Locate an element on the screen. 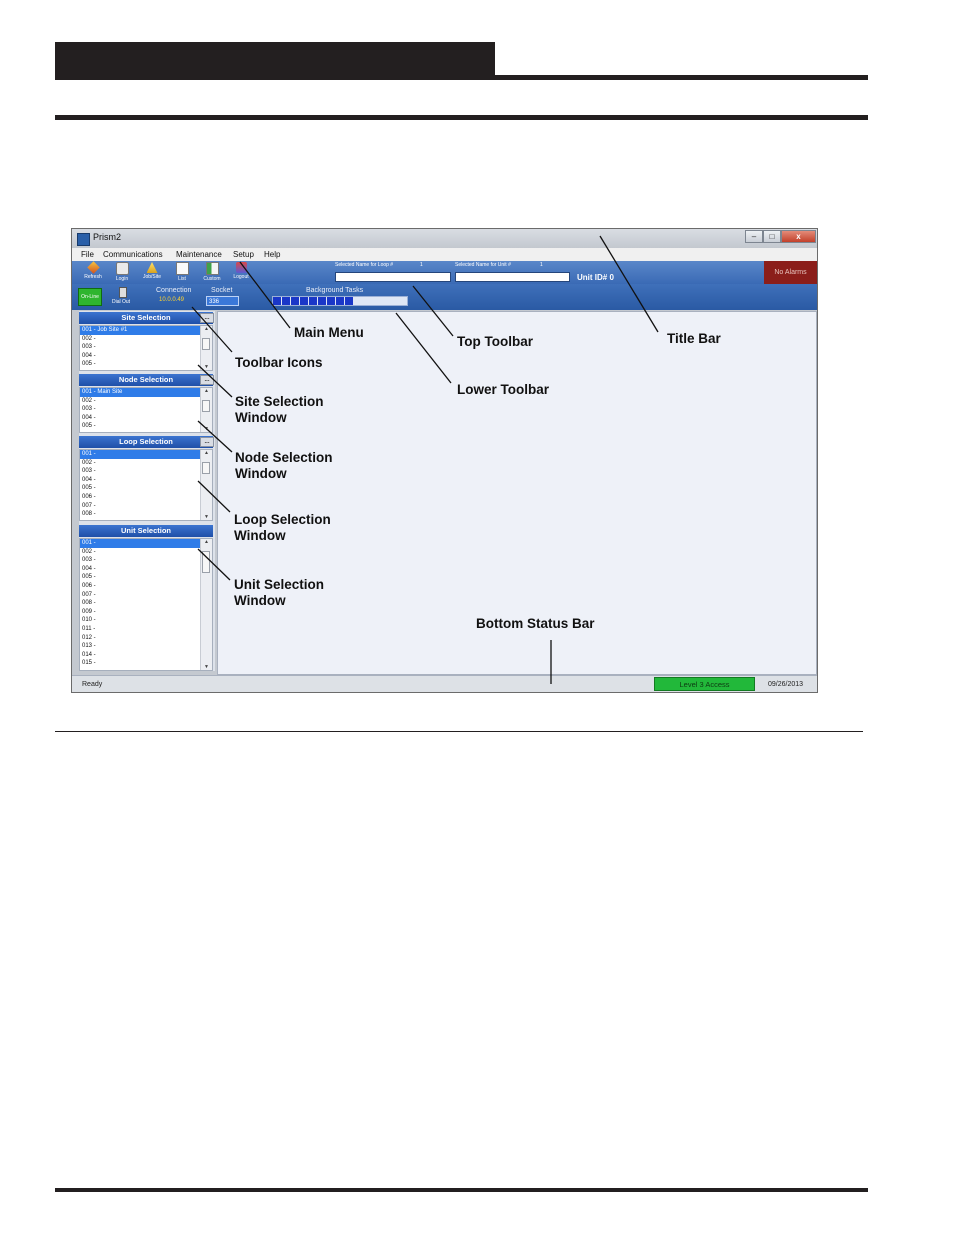 This screenshot has height=1235, width=954. logout-label: Logout is located at coordinates (241, 277).